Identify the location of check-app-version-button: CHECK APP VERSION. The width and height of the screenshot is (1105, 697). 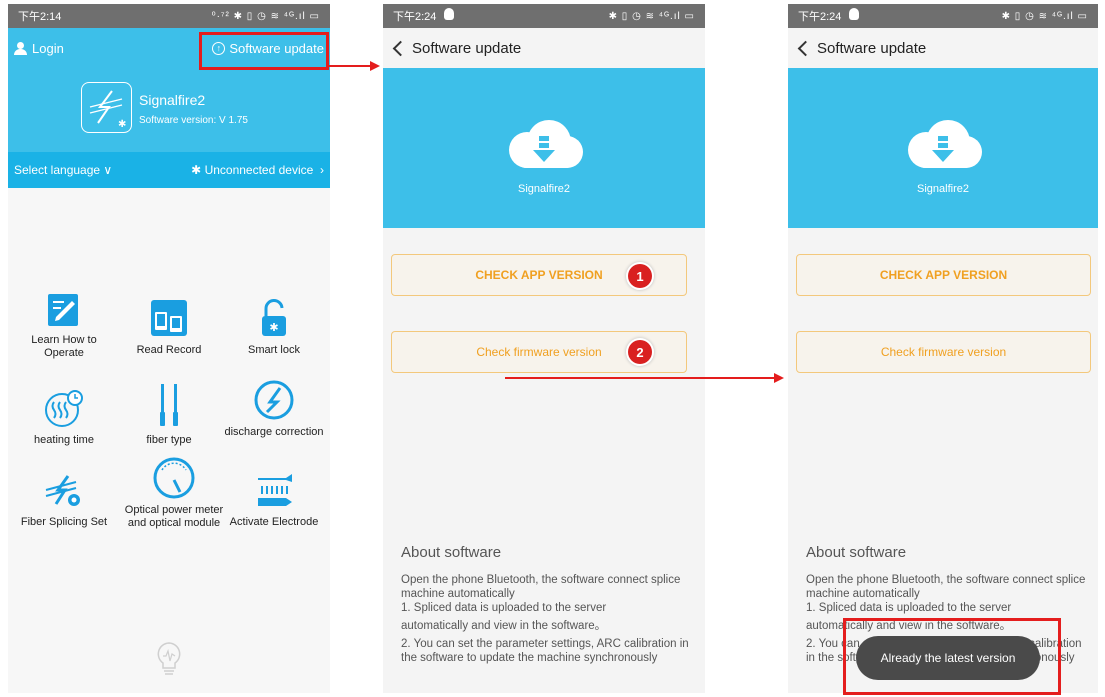
(943, 275).